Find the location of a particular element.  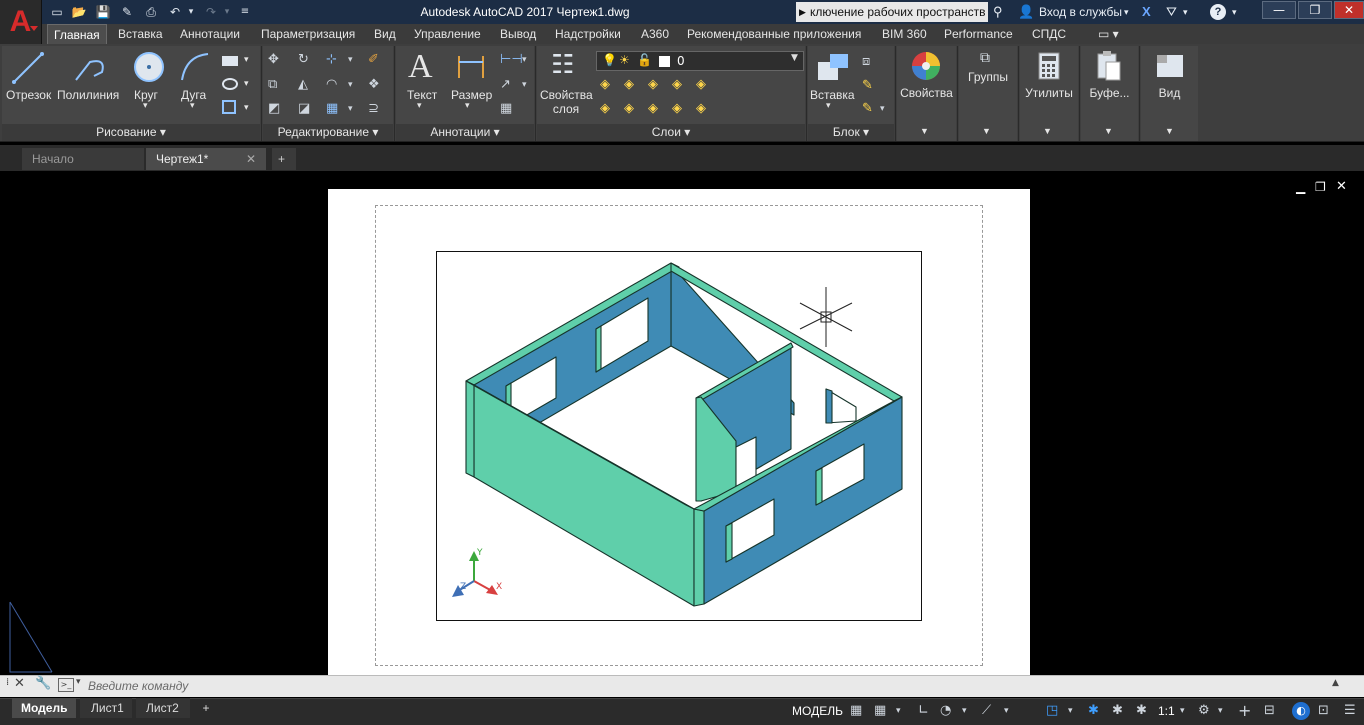

viewport-close-icon: ✕ is located at coordinates (1341, 186).